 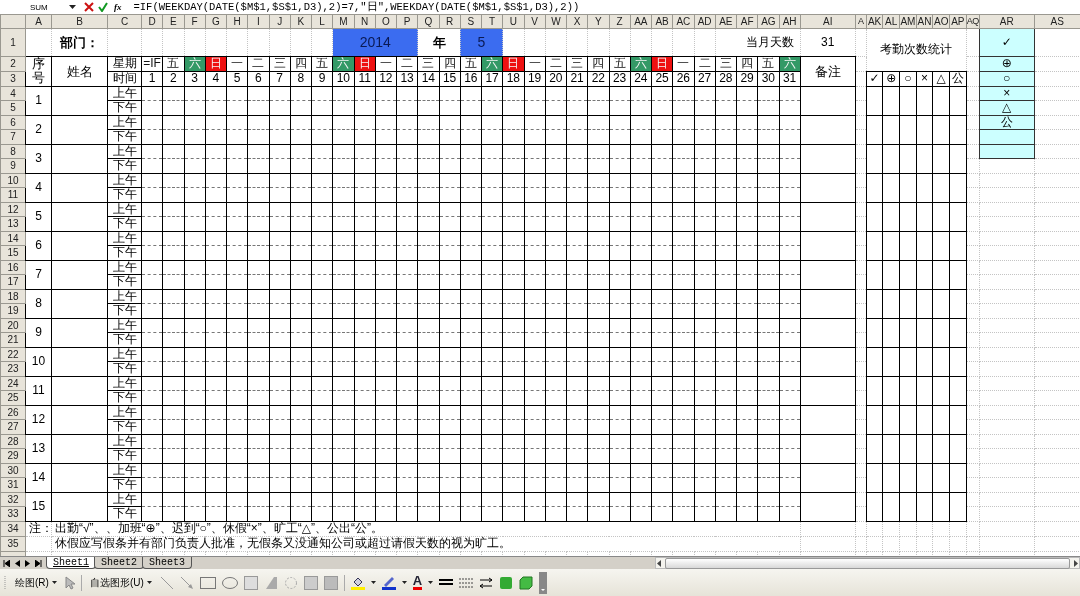 What do you see at coordinates (466, 582) in the screenshot?
I see `dash-style-icon` at bounding box center [466, 582].